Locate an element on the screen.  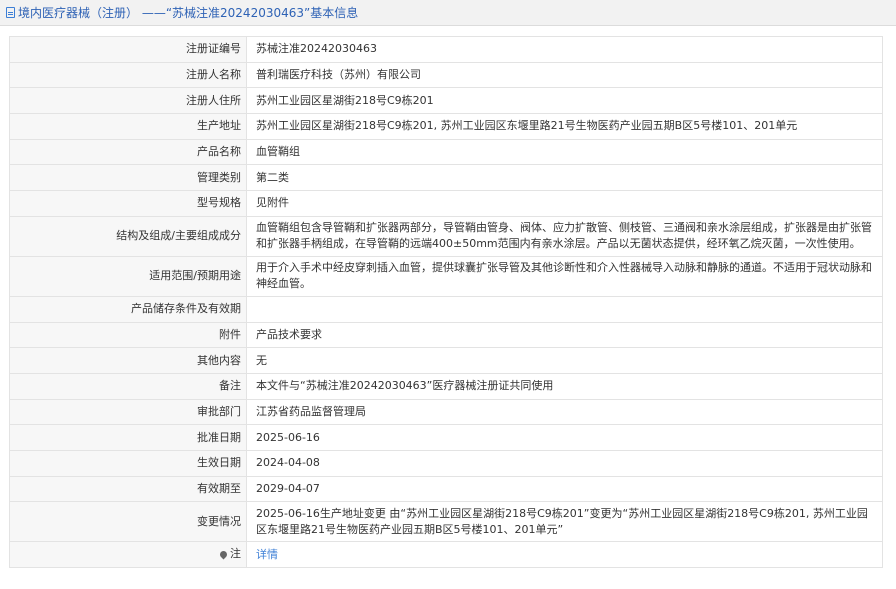
table-row: 有效期至 2029-04-07 is located at coordinates (446, 489).